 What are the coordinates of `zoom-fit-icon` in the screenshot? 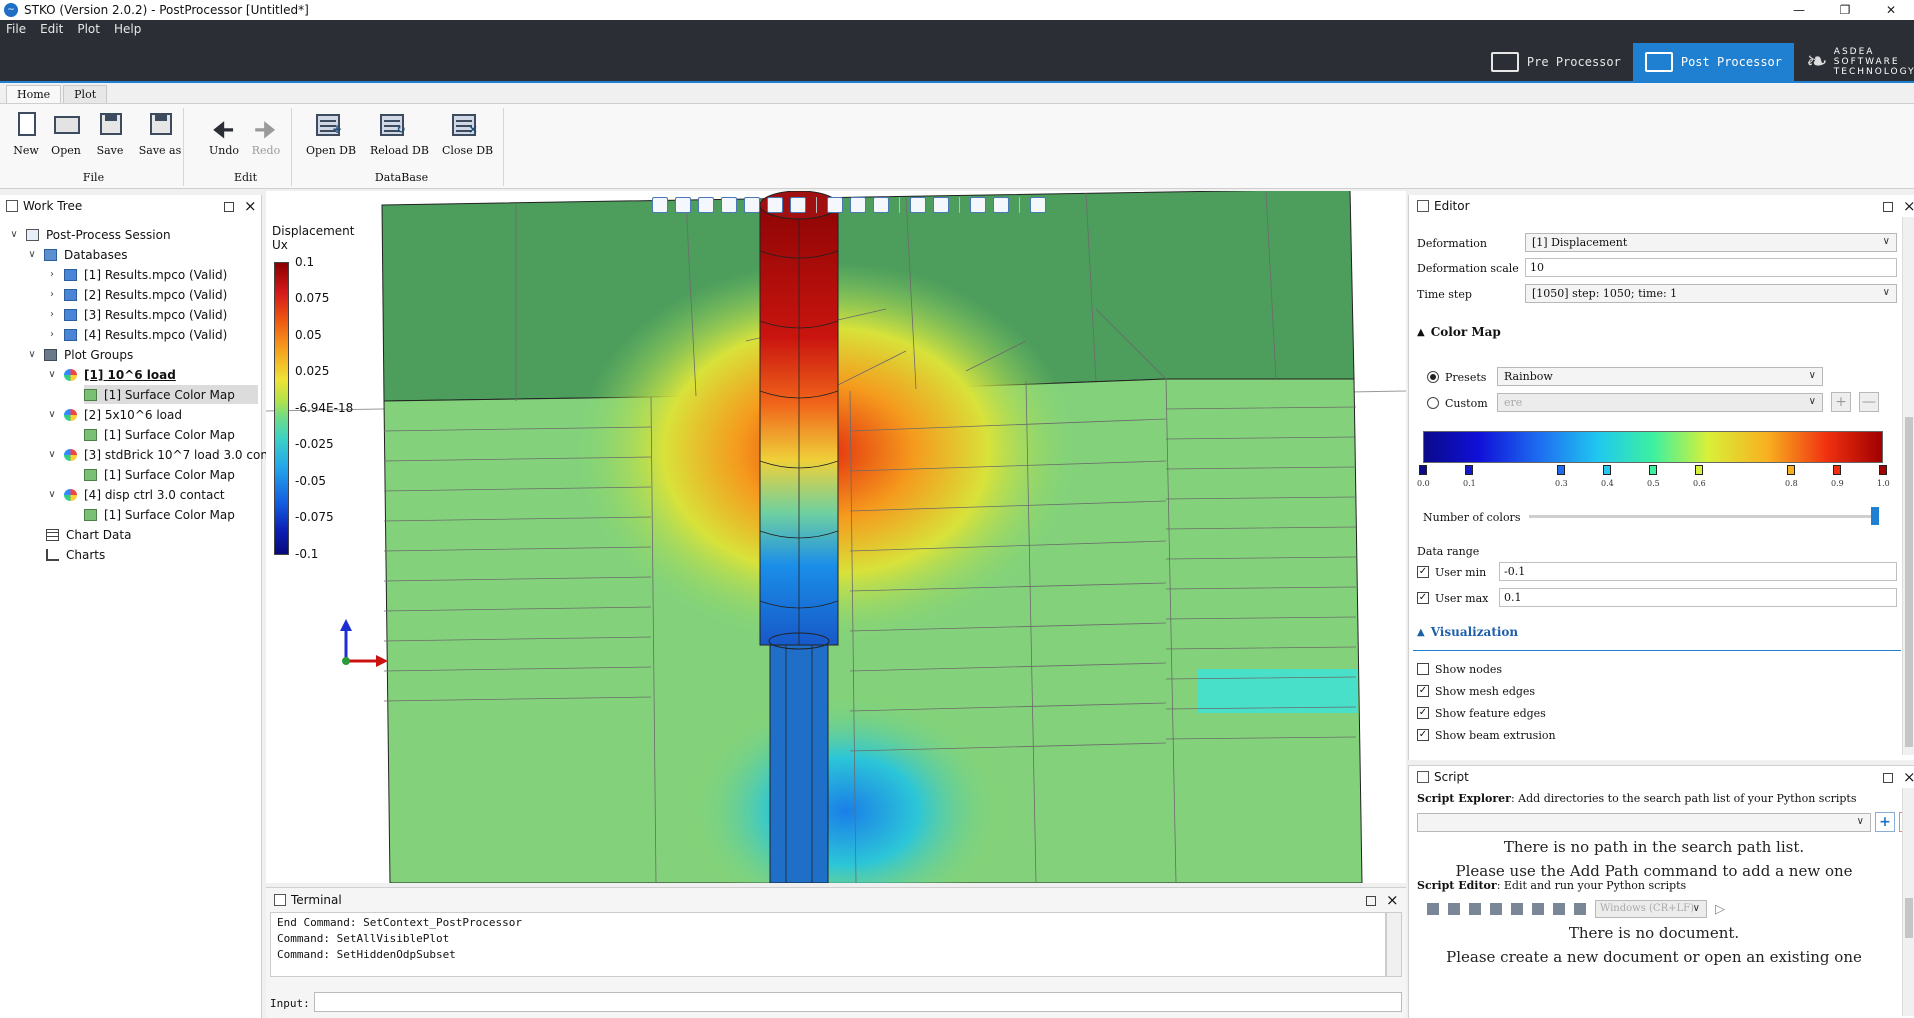 It's located at (978, 205).